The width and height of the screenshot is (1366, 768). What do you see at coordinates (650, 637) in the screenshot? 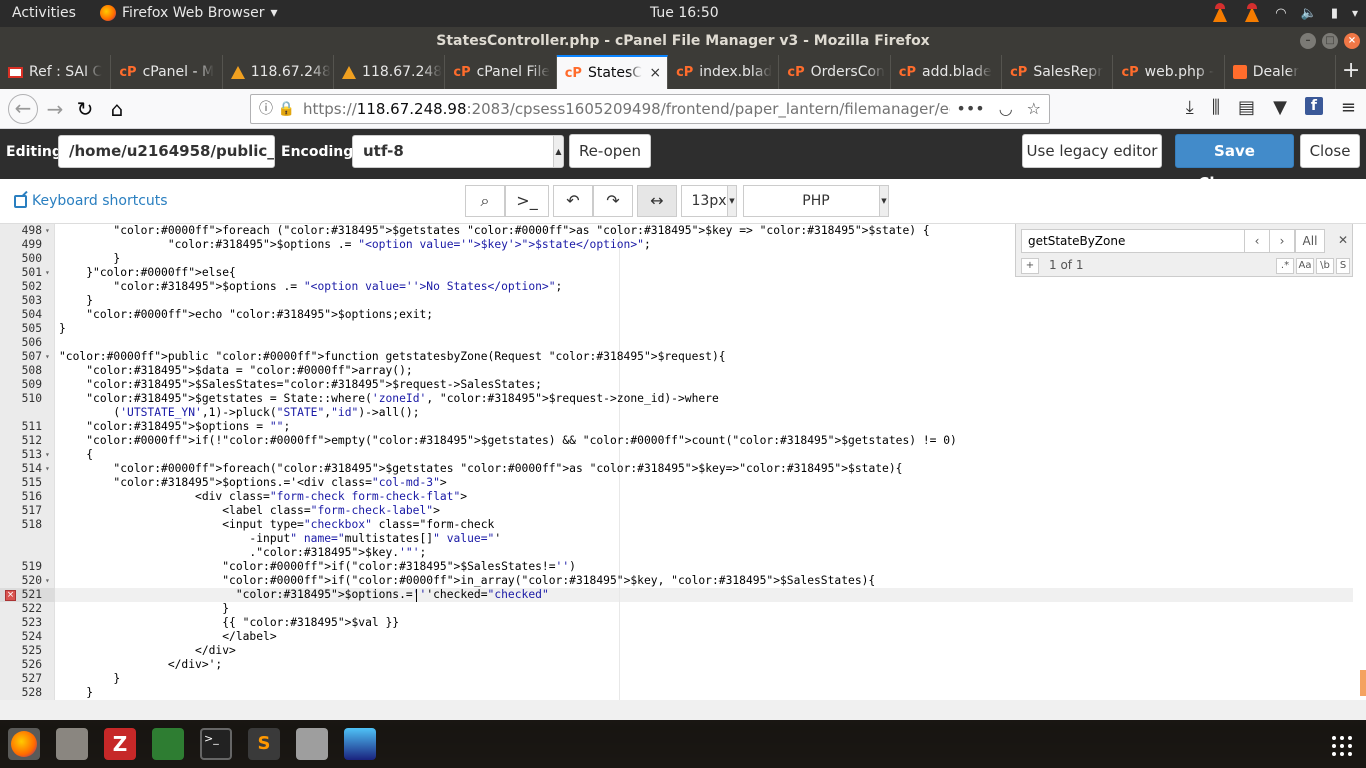
I see `code-line: 524 </label>` at bounding box center [650, 637].